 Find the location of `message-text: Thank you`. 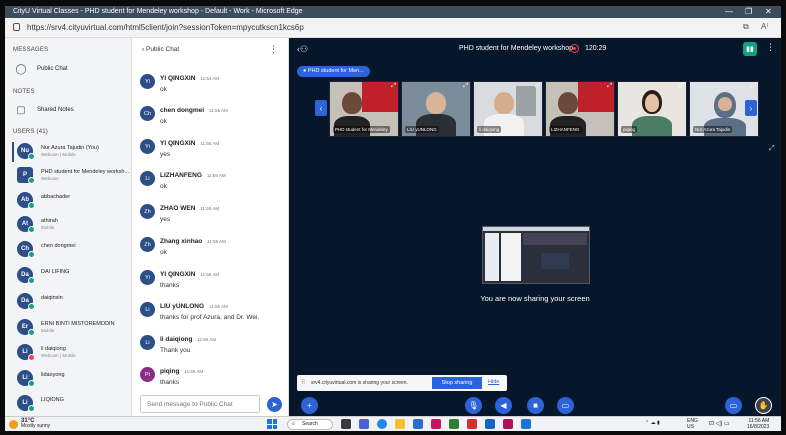

message-text: Thank you is located at coordinates (175, 350).